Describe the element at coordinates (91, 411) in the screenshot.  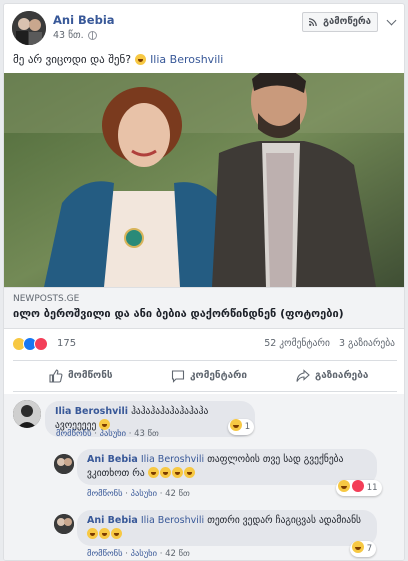
I see `comment-author: Ilia Beroshvili` at that location.